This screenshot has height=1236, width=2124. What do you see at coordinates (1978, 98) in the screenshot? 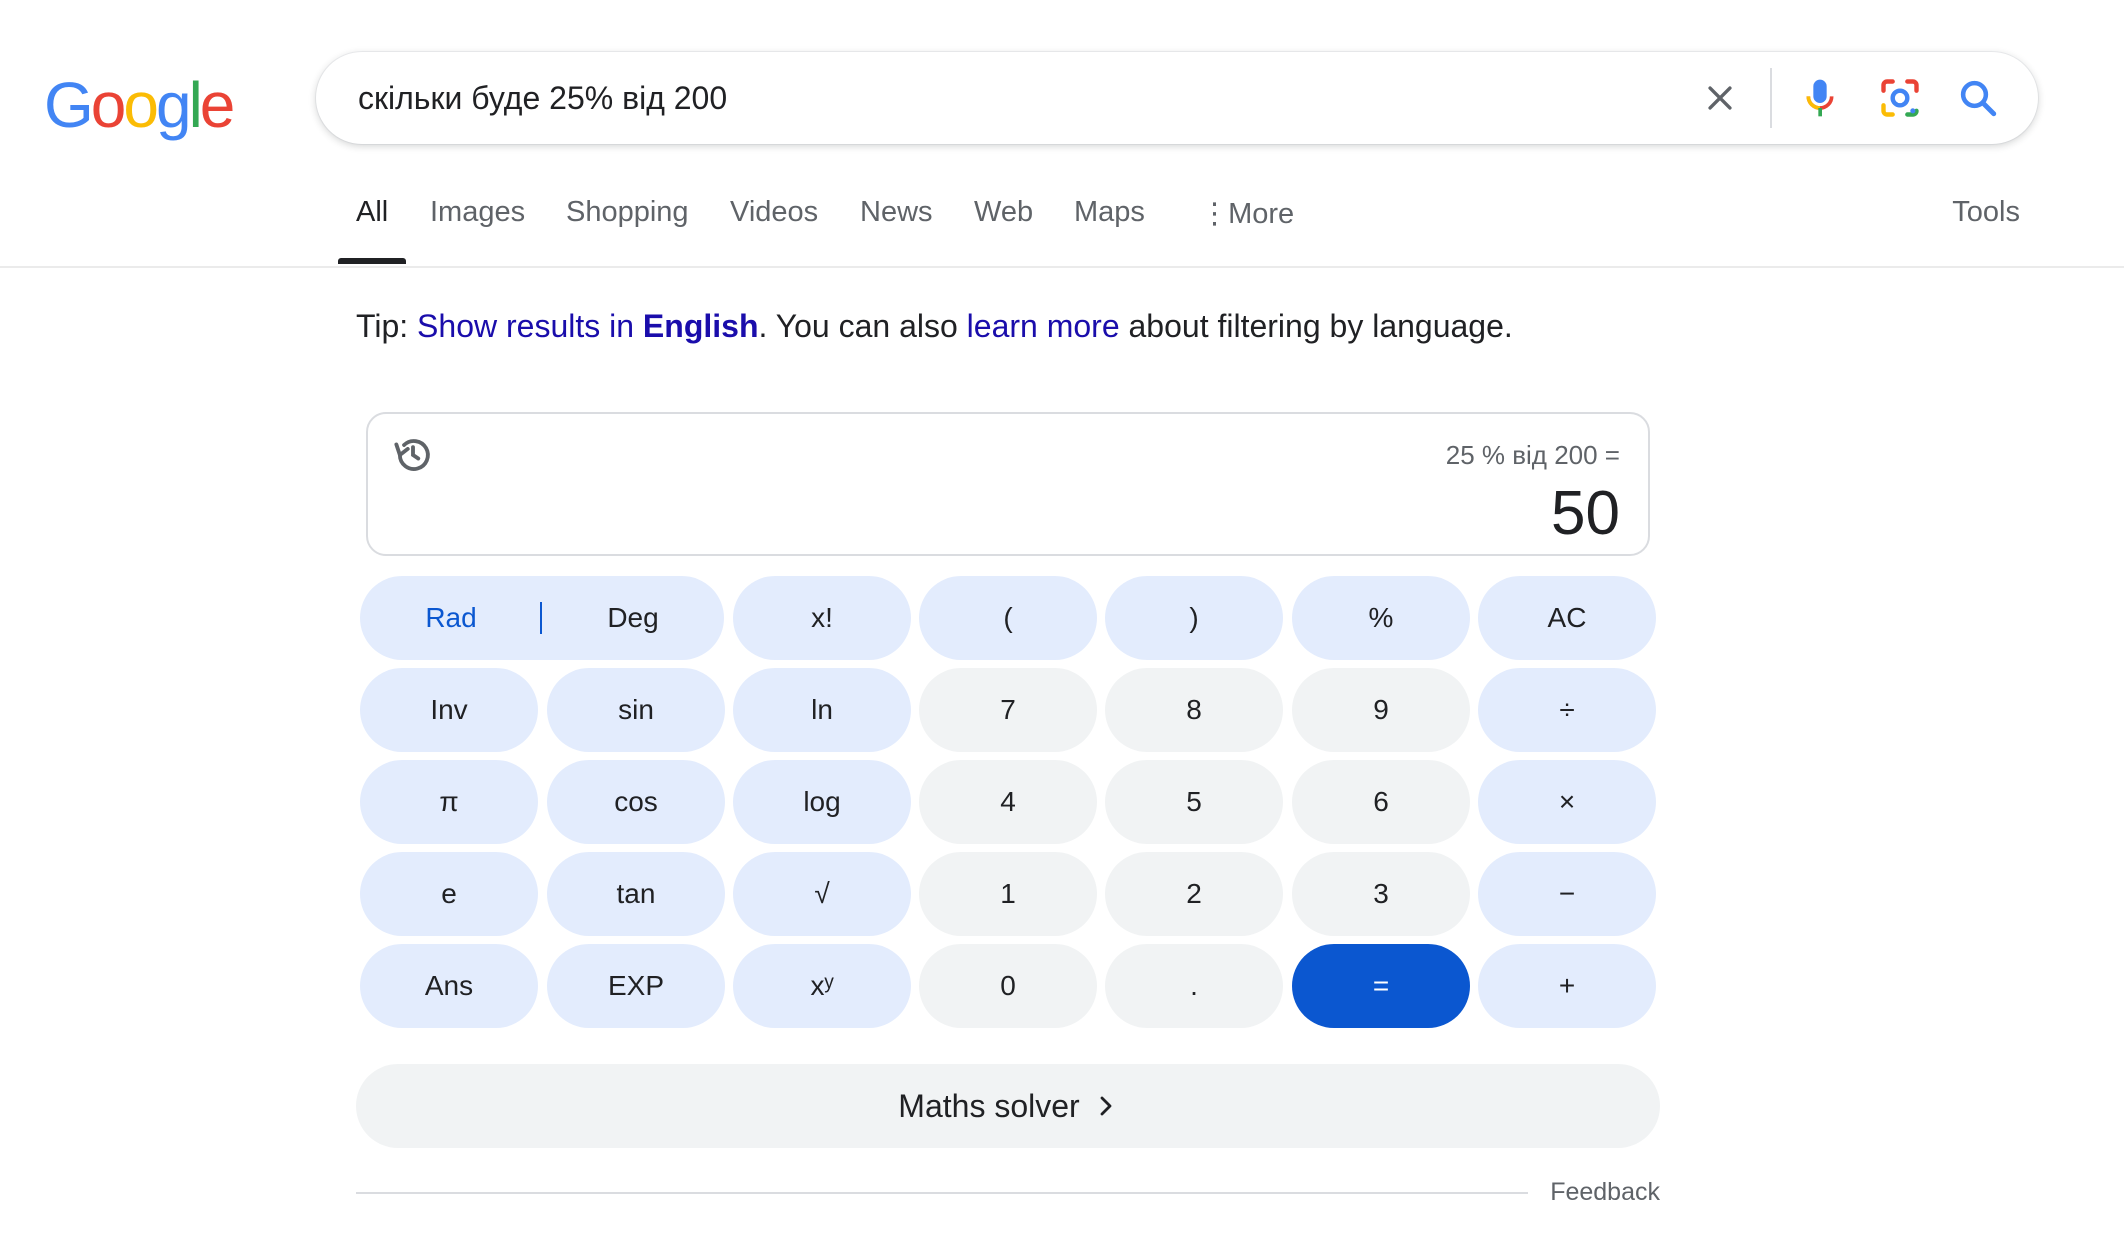
I see `search-icon` at bounding box center [1978, 98].